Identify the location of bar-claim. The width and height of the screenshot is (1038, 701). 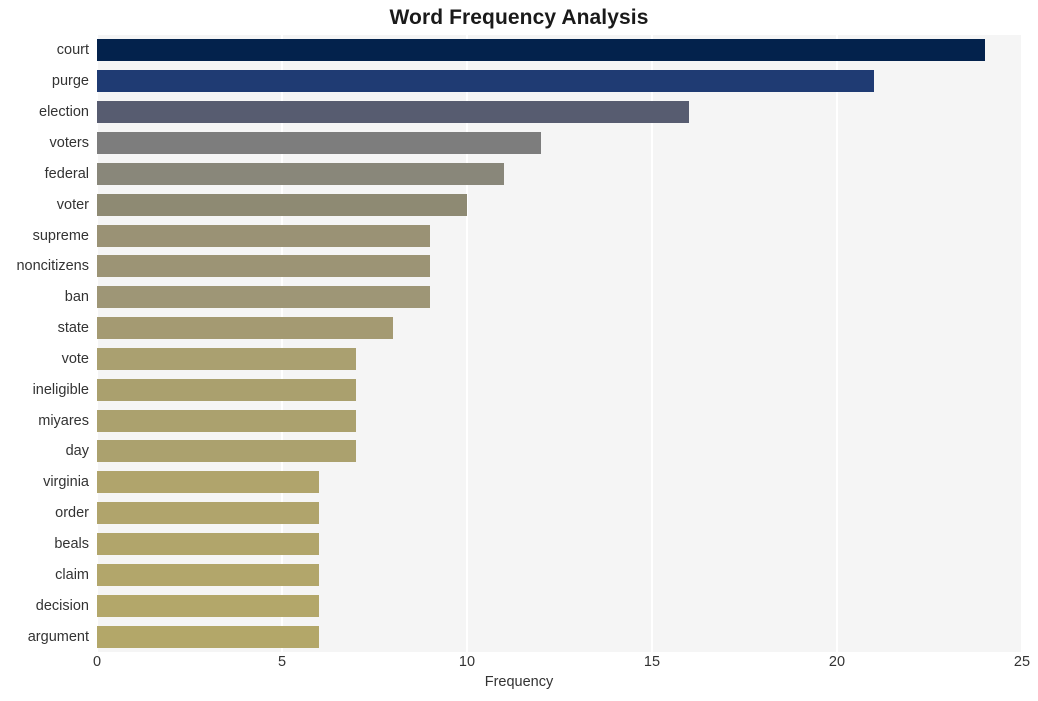
(208, 574).